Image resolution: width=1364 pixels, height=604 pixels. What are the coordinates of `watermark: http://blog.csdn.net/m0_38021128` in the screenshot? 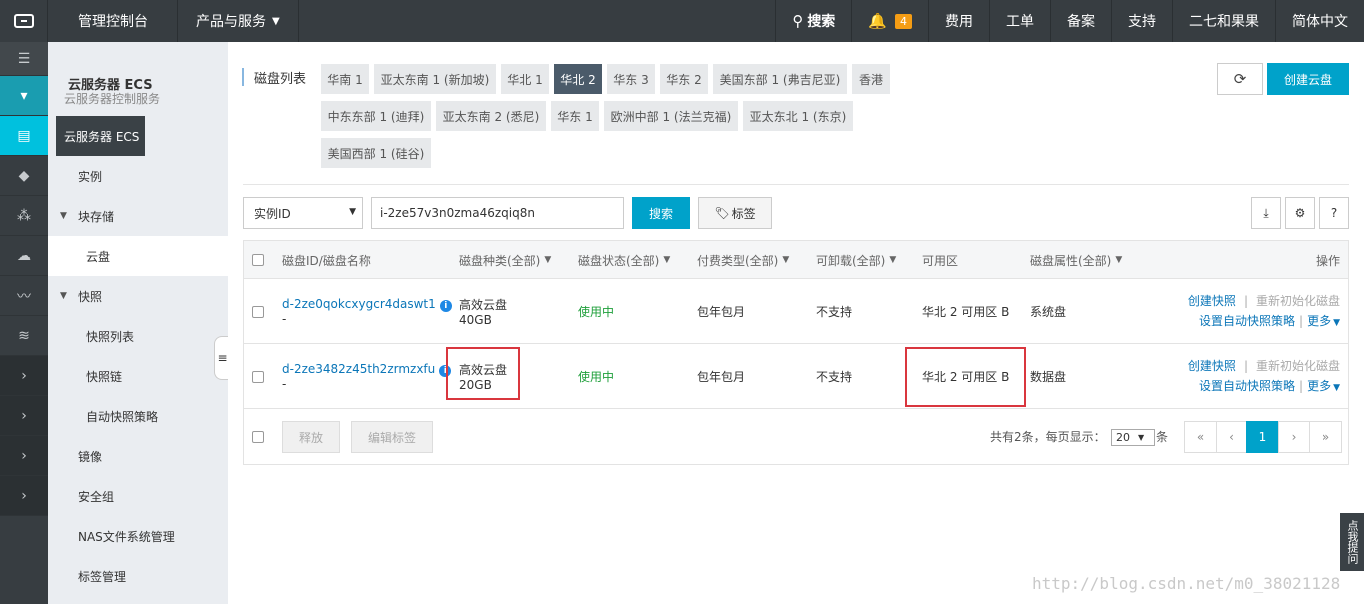 It's located at (1186, 583).